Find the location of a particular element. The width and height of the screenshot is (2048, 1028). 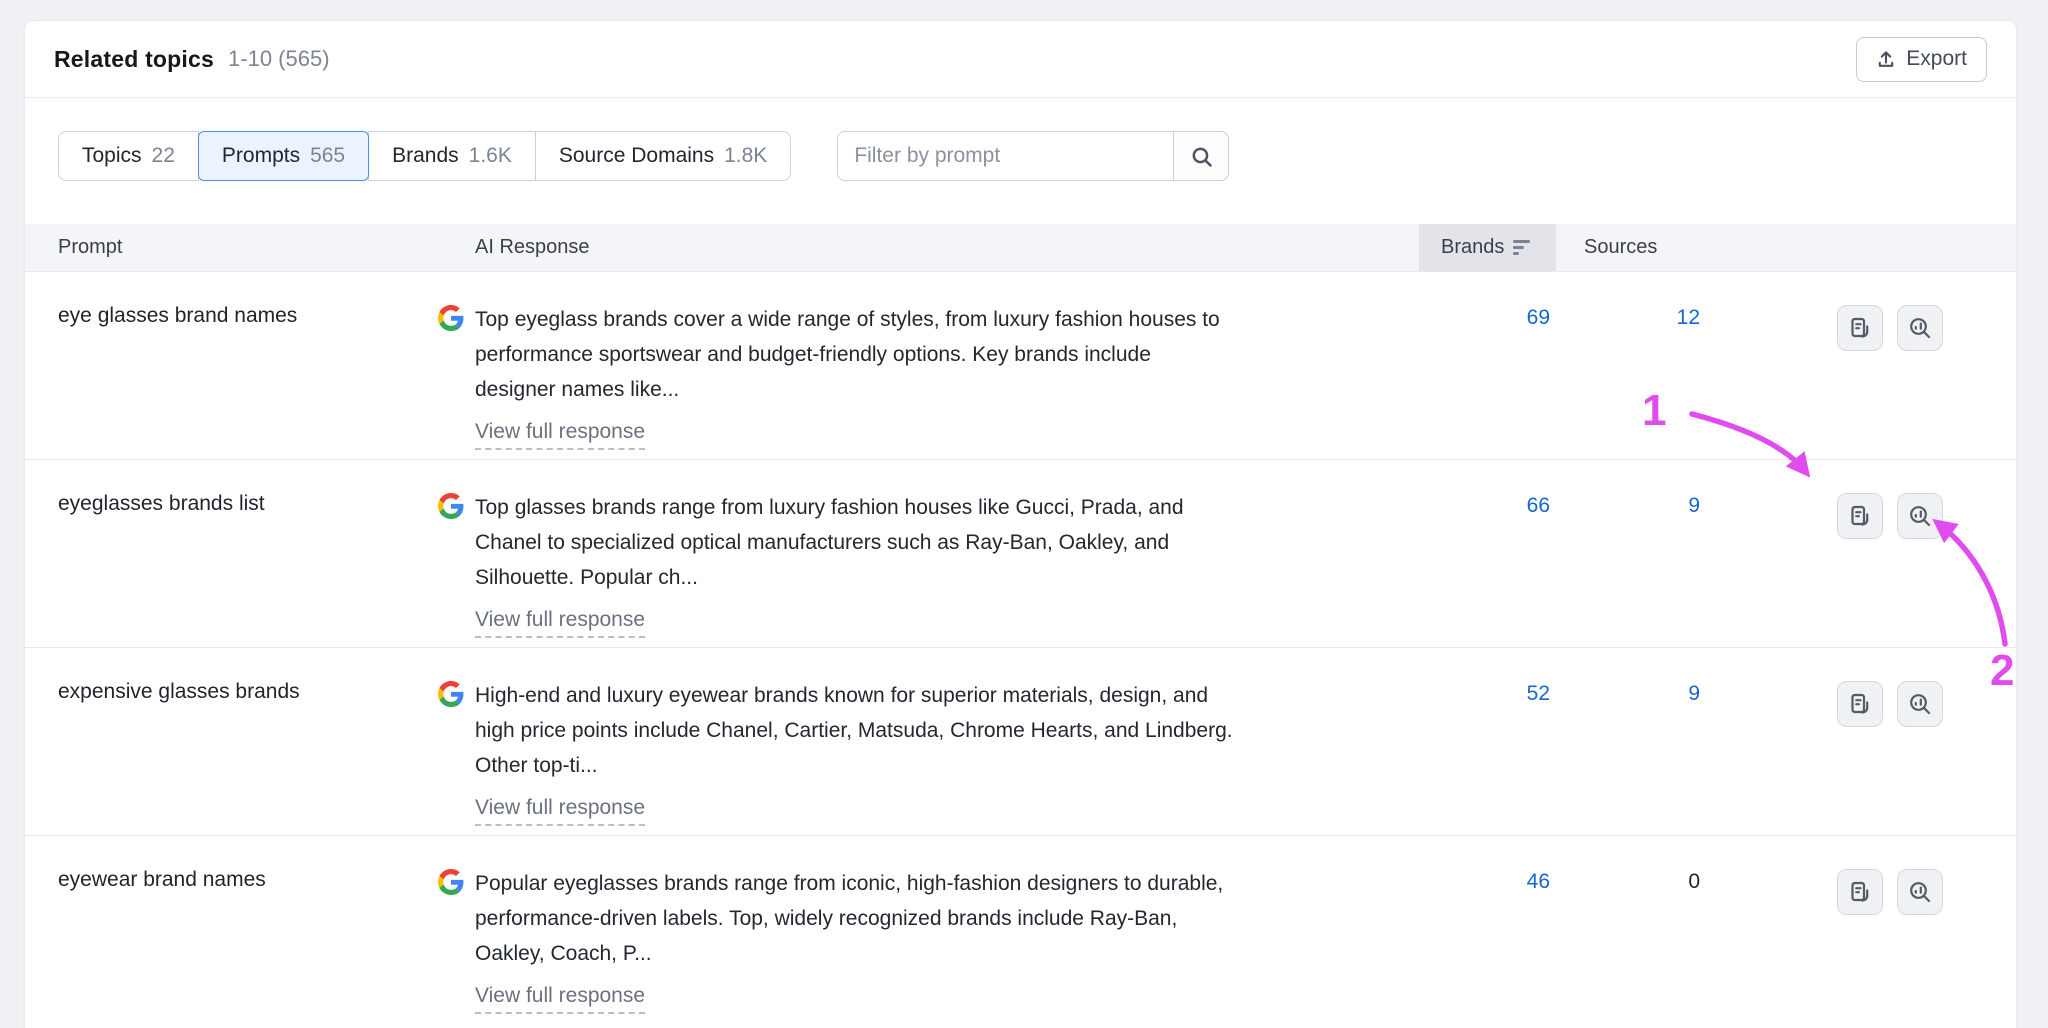

prompt-cell: eyewear brand names is located at coordinates (162, 879).